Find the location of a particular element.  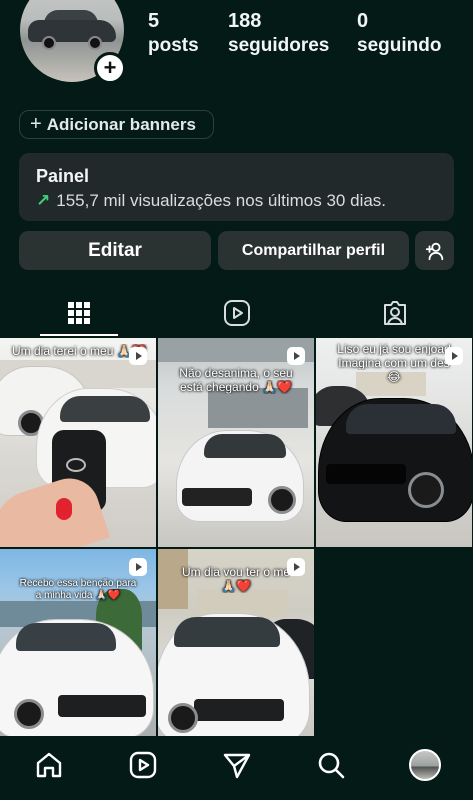

grid-icon is located at coordinates (79, 313).